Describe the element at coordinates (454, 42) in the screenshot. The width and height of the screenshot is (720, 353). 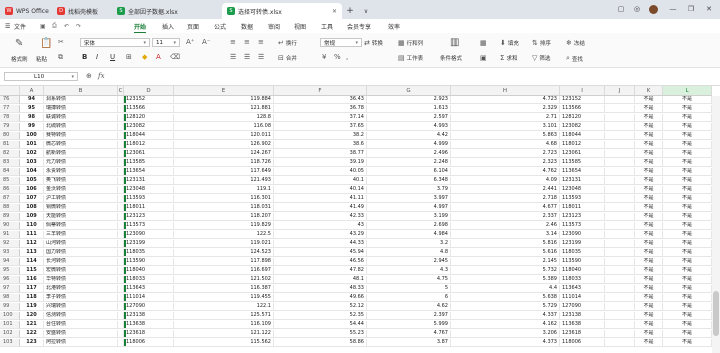
I see `conditional-format-icon: ▥` at that location.